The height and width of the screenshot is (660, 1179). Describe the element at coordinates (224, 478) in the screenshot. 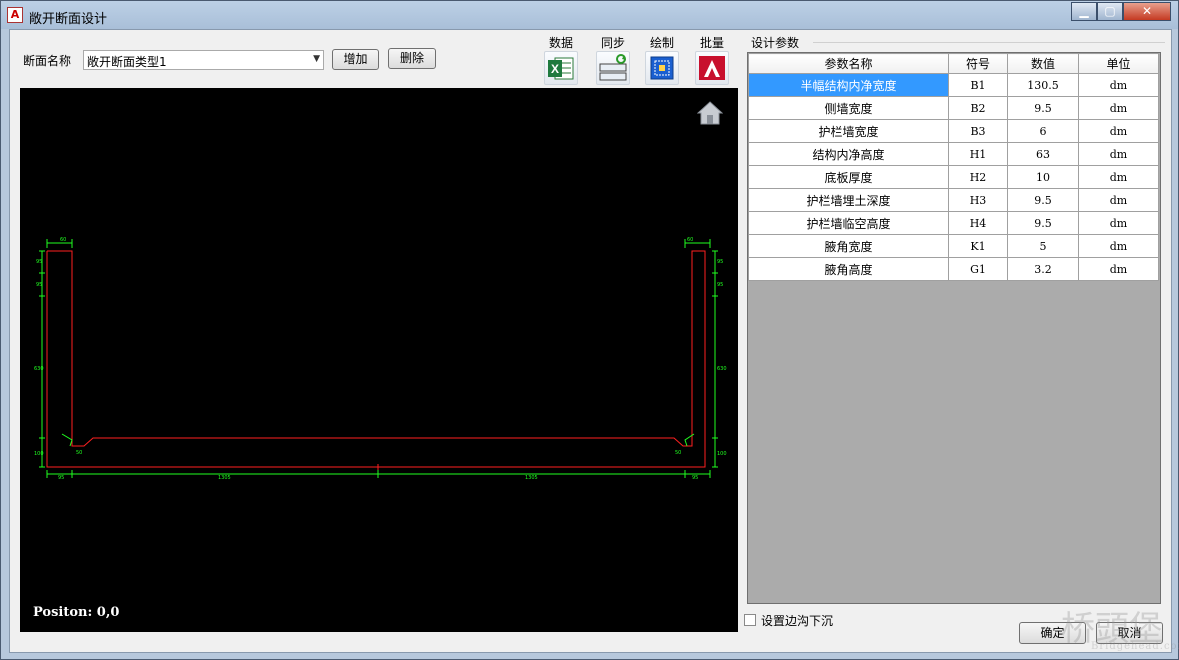

I see `dim-bottom-left-span: 1305` at that location.